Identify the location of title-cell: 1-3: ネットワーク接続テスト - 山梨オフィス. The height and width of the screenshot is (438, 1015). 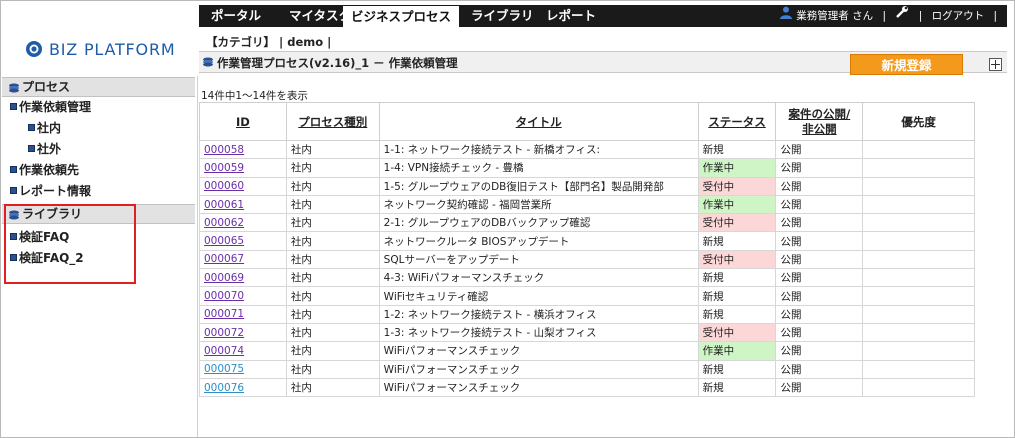
(538, 332).